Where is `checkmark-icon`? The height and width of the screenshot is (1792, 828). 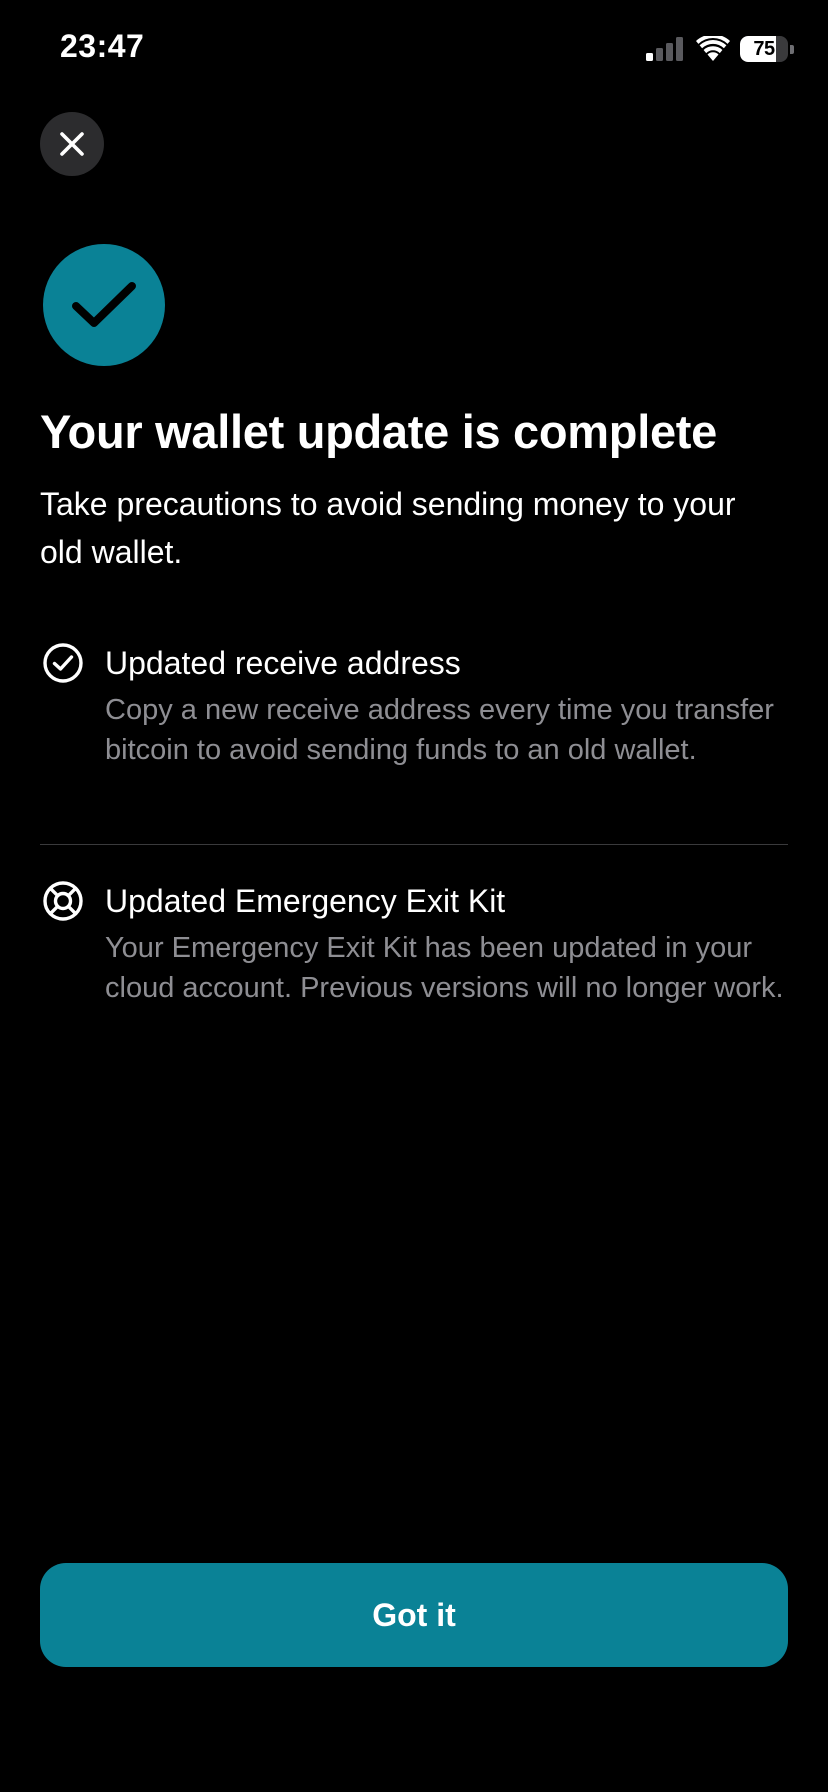
checkmark-icon is located at coordinates (104, 304).